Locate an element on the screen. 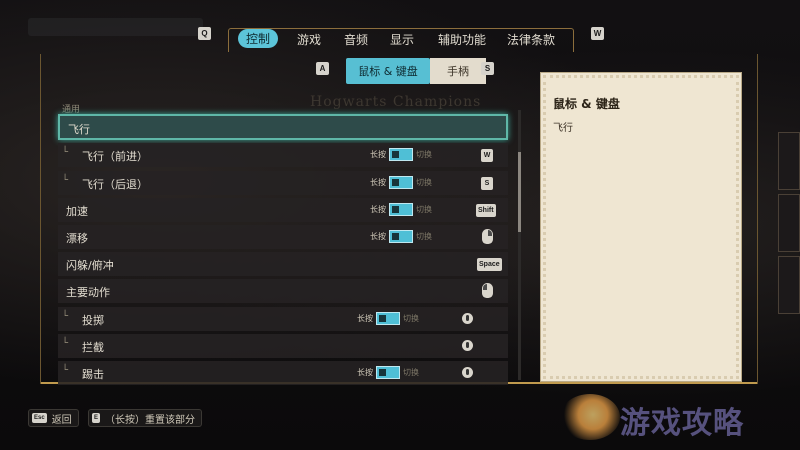  next-subtab-key-icon: S is located at coordinates (487, 68).